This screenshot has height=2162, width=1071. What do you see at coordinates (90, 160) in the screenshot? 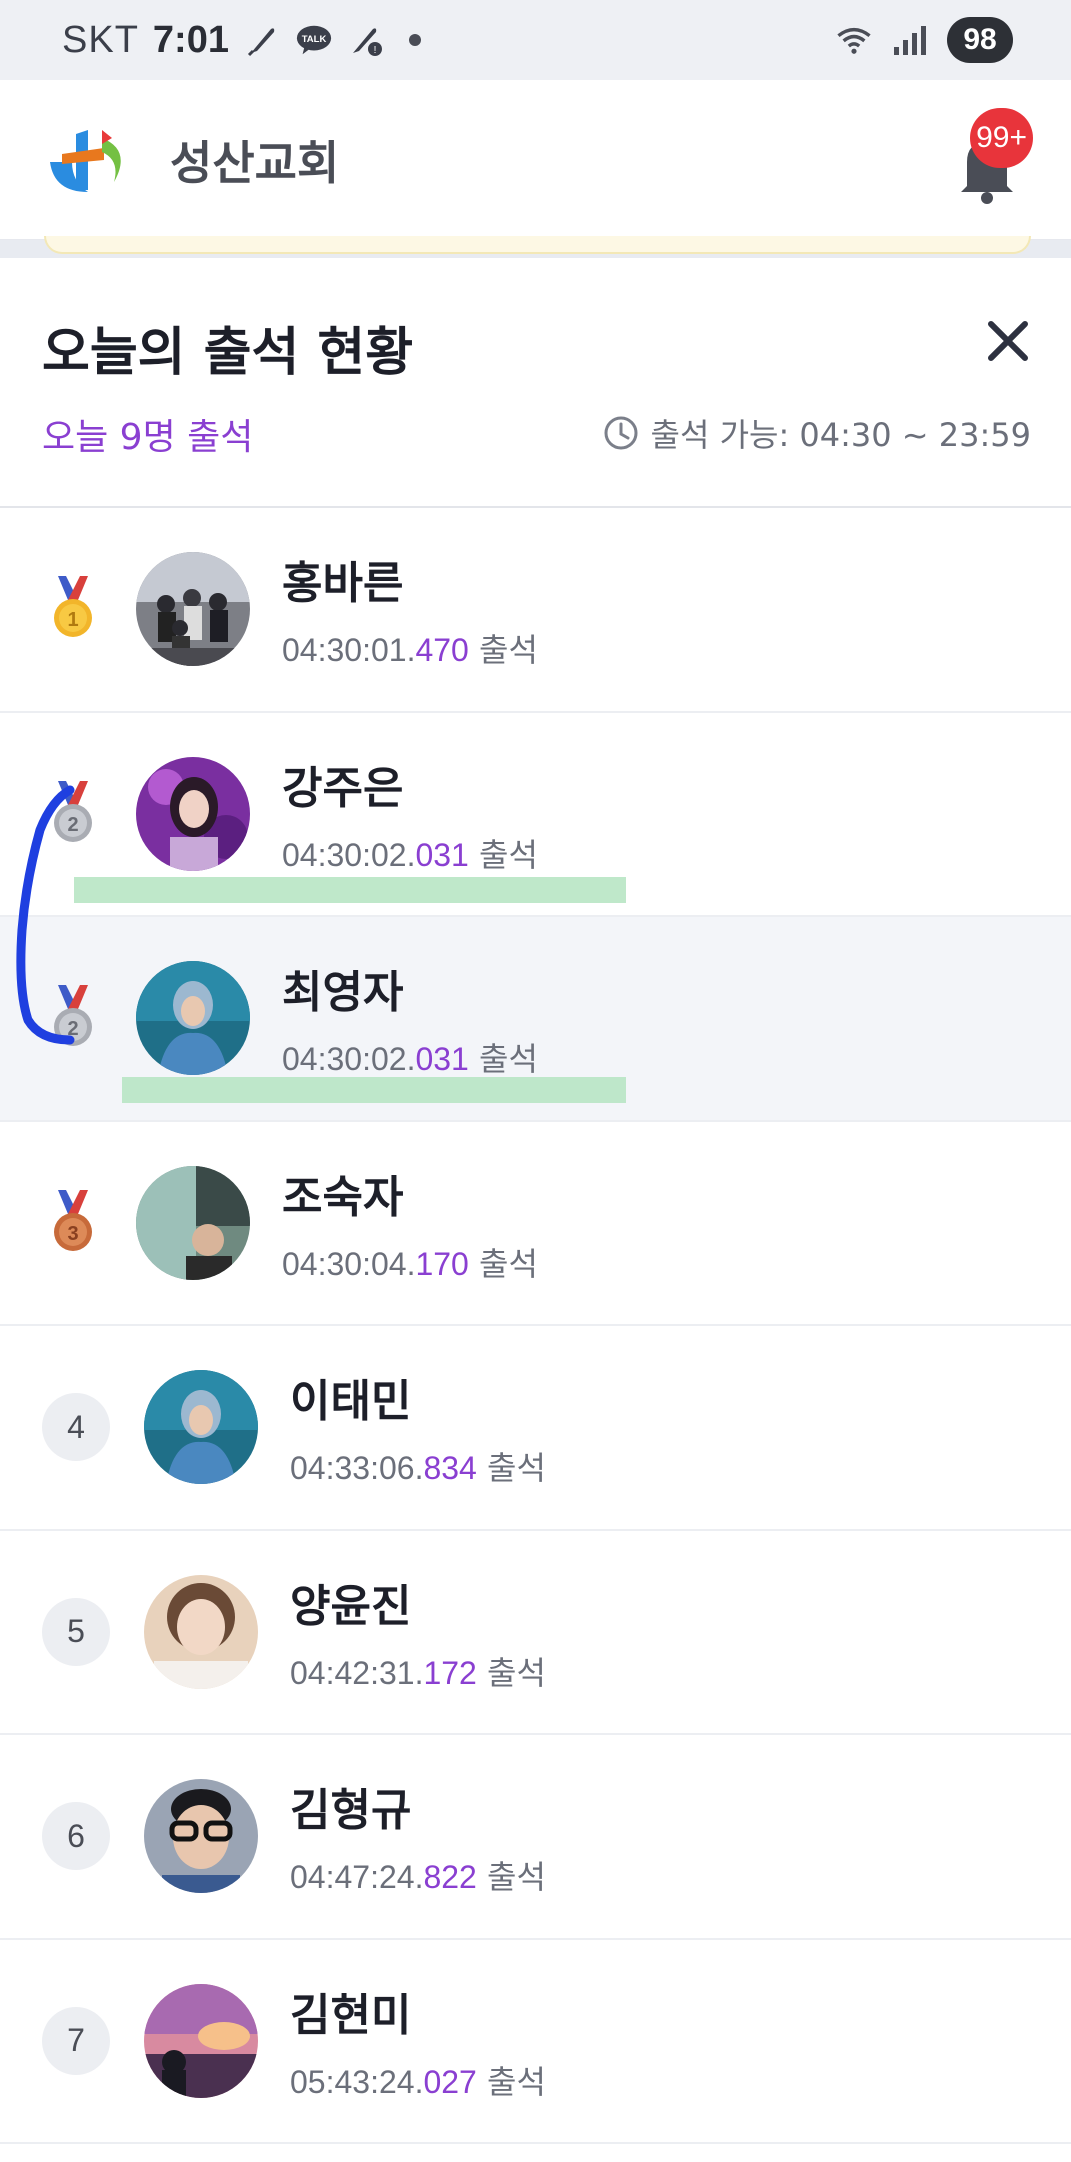
I see `church-logo` at bounding box center [90, 160].